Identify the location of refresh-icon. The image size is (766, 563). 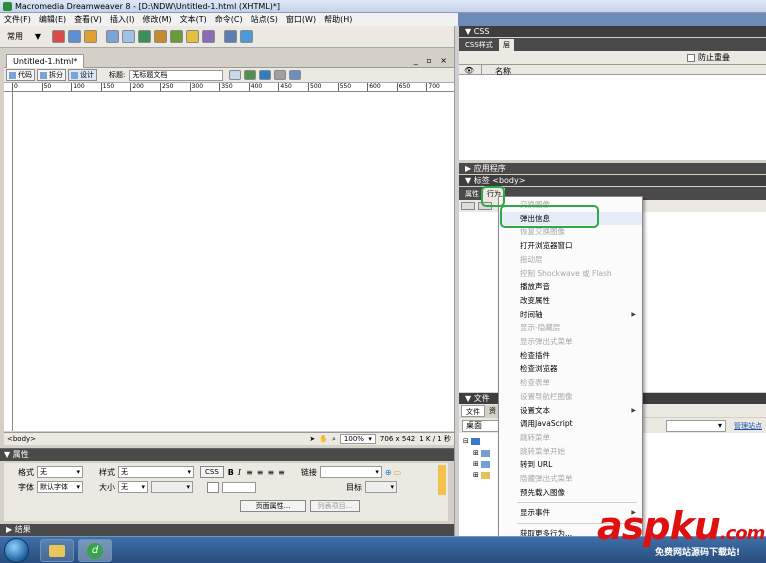
(265, 75).